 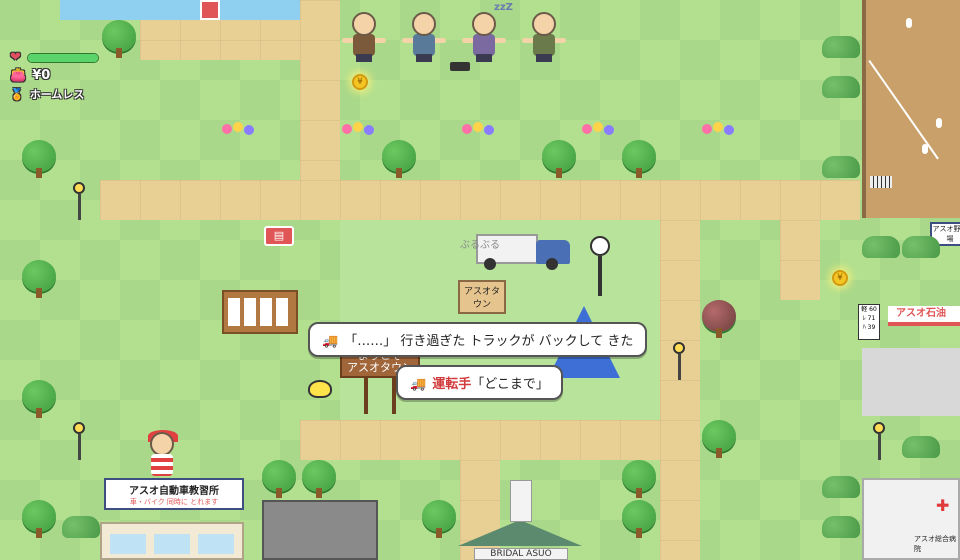 What do you see at coordinates (869, 318) in the screenshot?
I see `price-row: ﾚ 71` at bounding box center [869, 318].